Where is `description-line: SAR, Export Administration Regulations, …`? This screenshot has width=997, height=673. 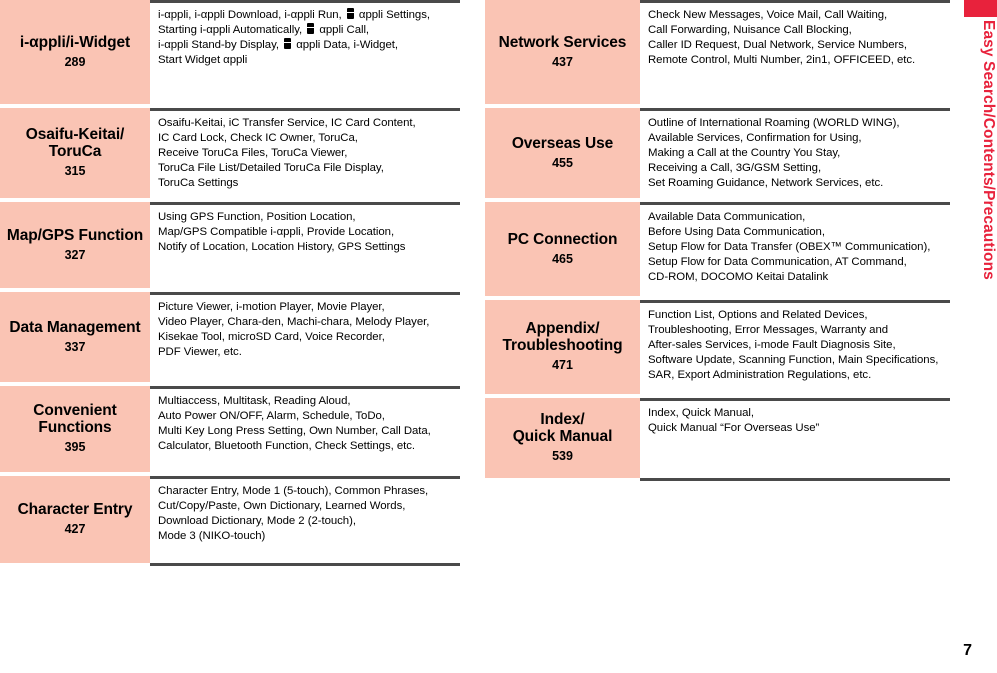
description-line: SAR, Export Administration Regulations, … is located at coordinates (760, 375).